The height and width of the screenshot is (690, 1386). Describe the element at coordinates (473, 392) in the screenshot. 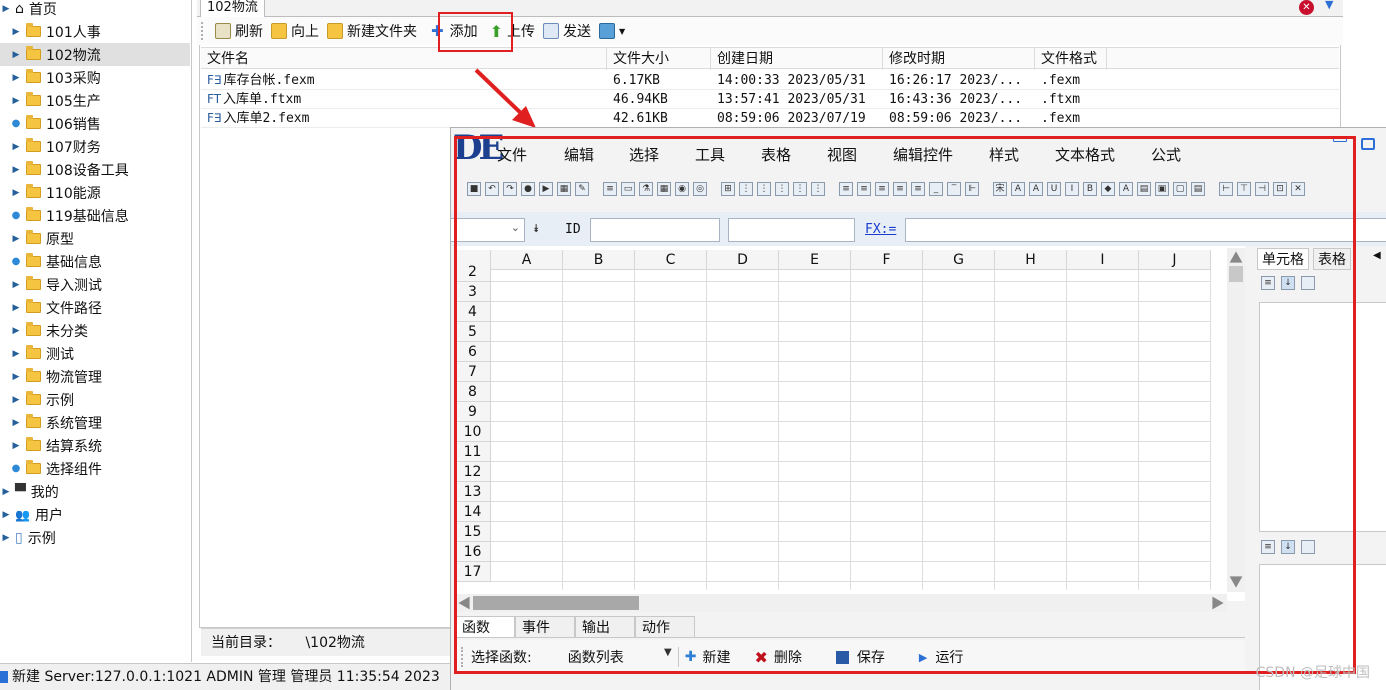

I see `row-header: 8` at that location.